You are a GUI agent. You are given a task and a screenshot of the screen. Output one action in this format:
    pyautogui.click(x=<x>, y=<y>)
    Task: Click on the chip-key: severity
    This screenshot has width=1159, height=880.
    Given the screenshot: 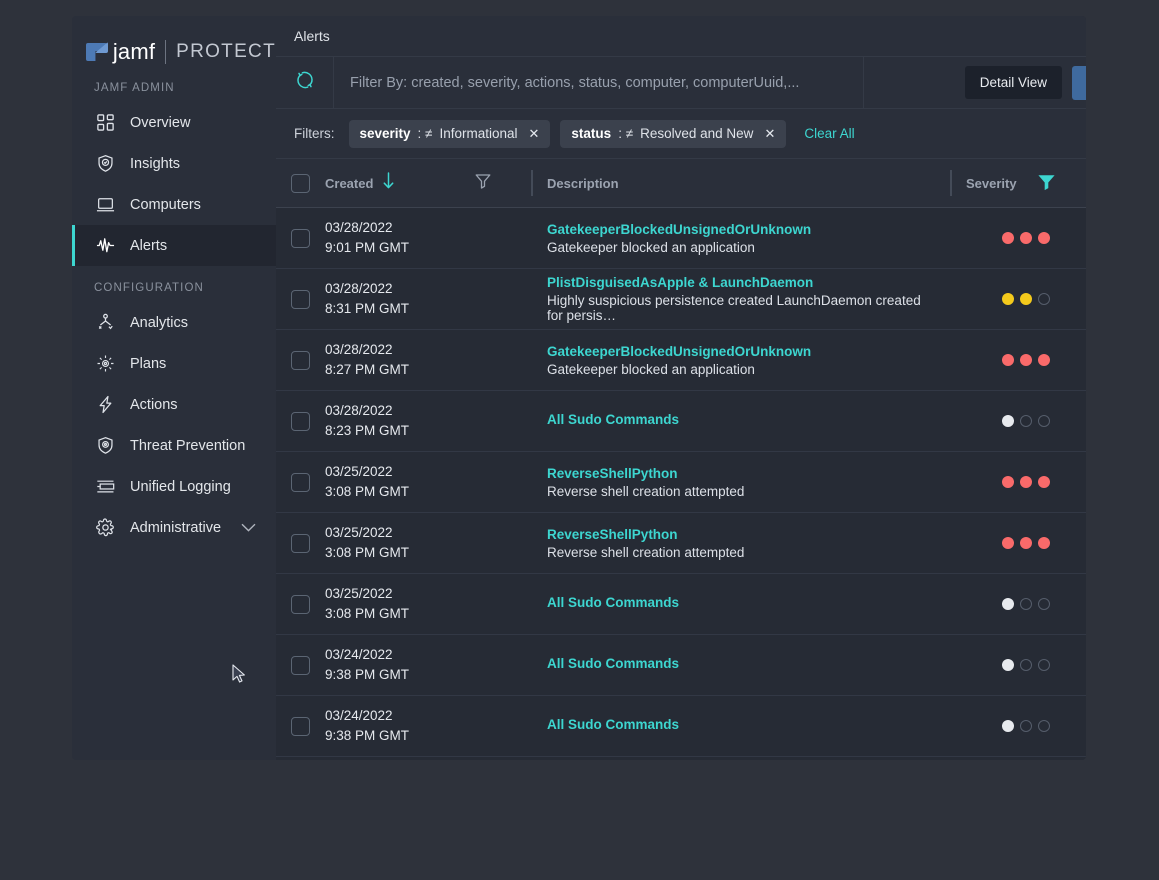 What is the action you would take?
    pyautogui.click(x=385, y=133)
    